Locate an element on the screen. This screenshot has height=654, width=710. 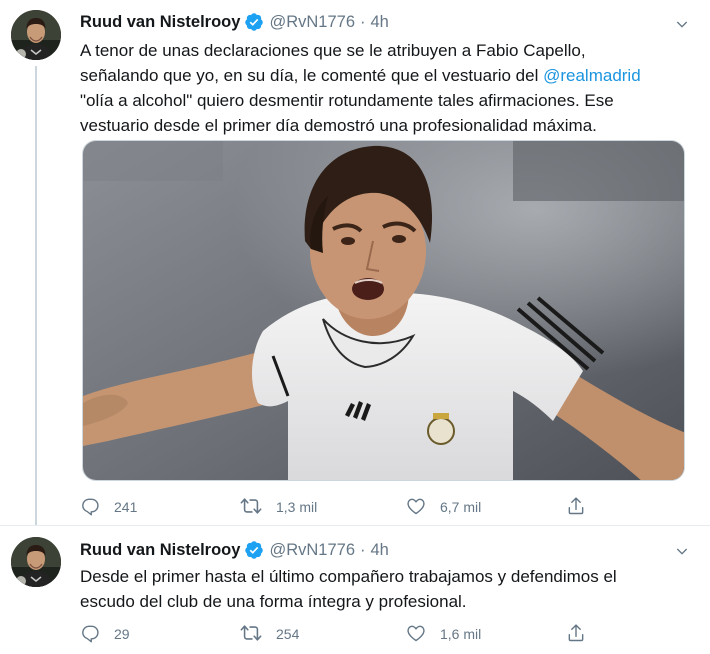
like-button: 6,7 mil is located at coordinates (443, 507).